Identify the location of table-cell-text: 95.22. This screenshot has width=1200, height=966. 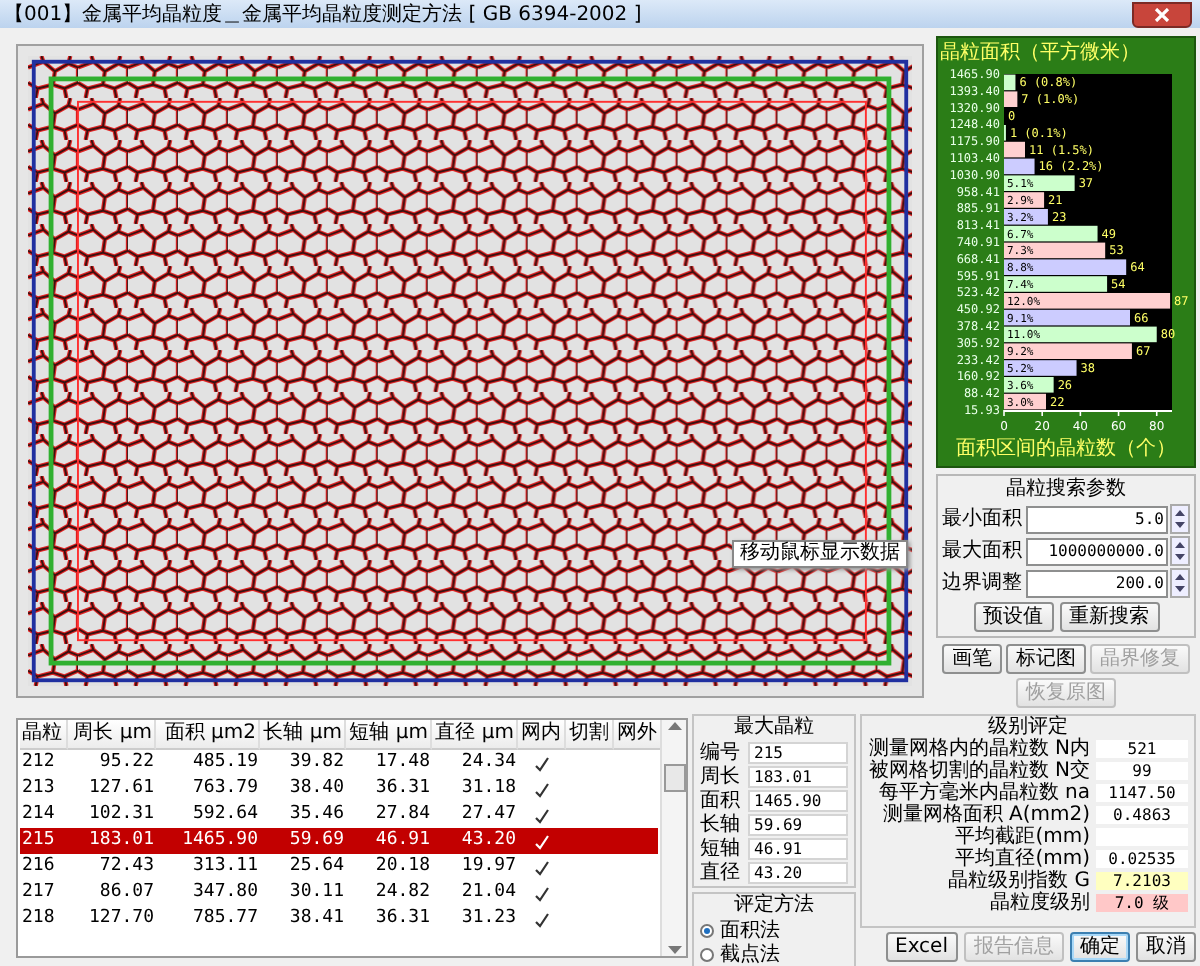
(126, 763).